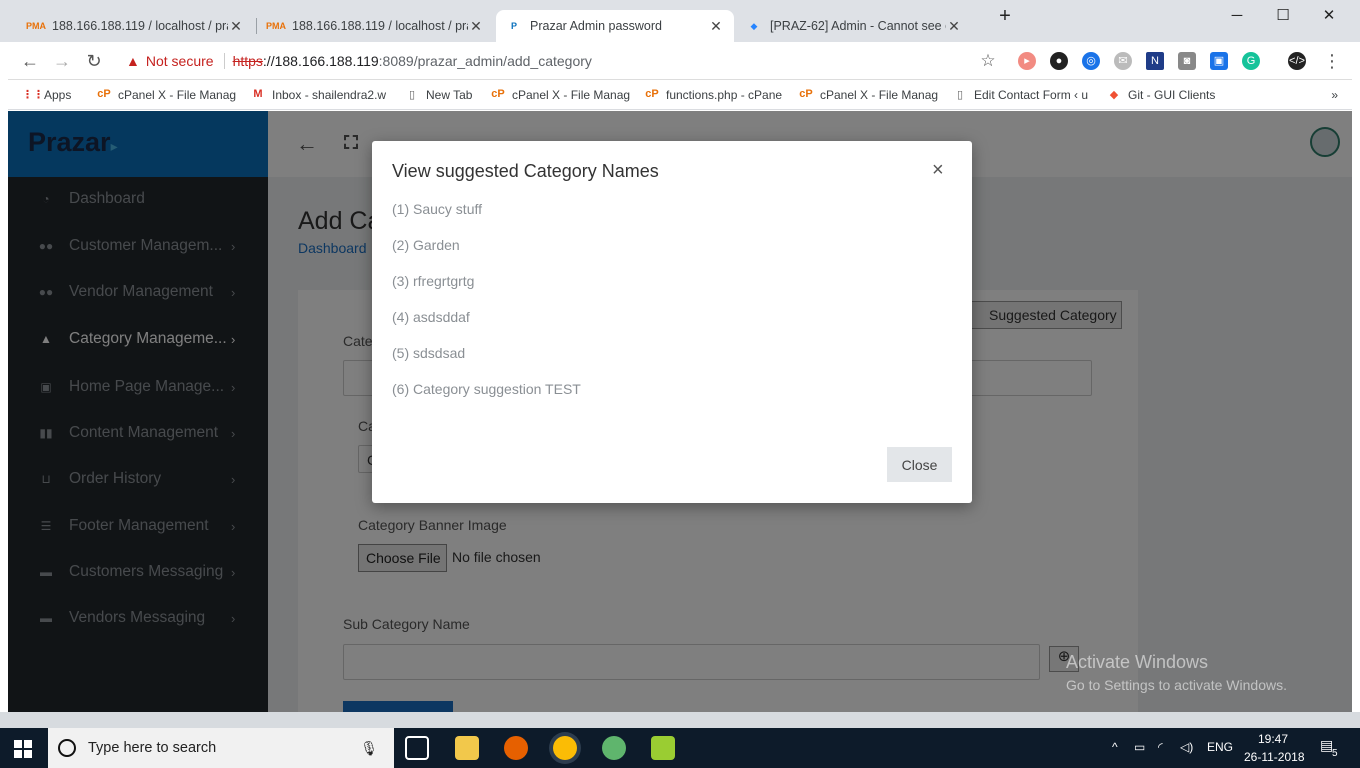 The image size is (1360, 768). Describe the element at coordinates (429, 353) in the screenshot. I see `suggestion-item: (5) sdsdsad` at that location.